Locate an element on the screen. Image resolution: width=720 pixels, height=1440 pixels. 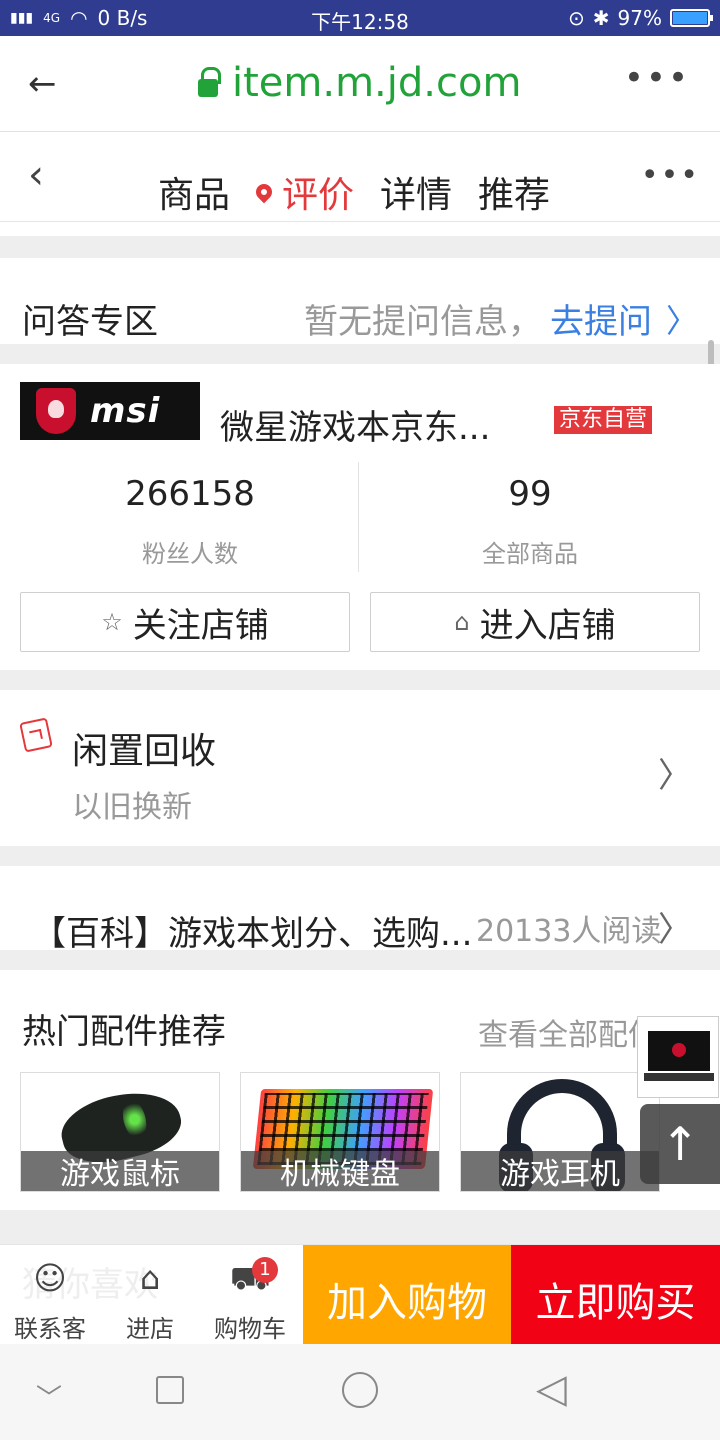
contact-service-button: ☺ 联系客 is located at coordinates (50, 1301).